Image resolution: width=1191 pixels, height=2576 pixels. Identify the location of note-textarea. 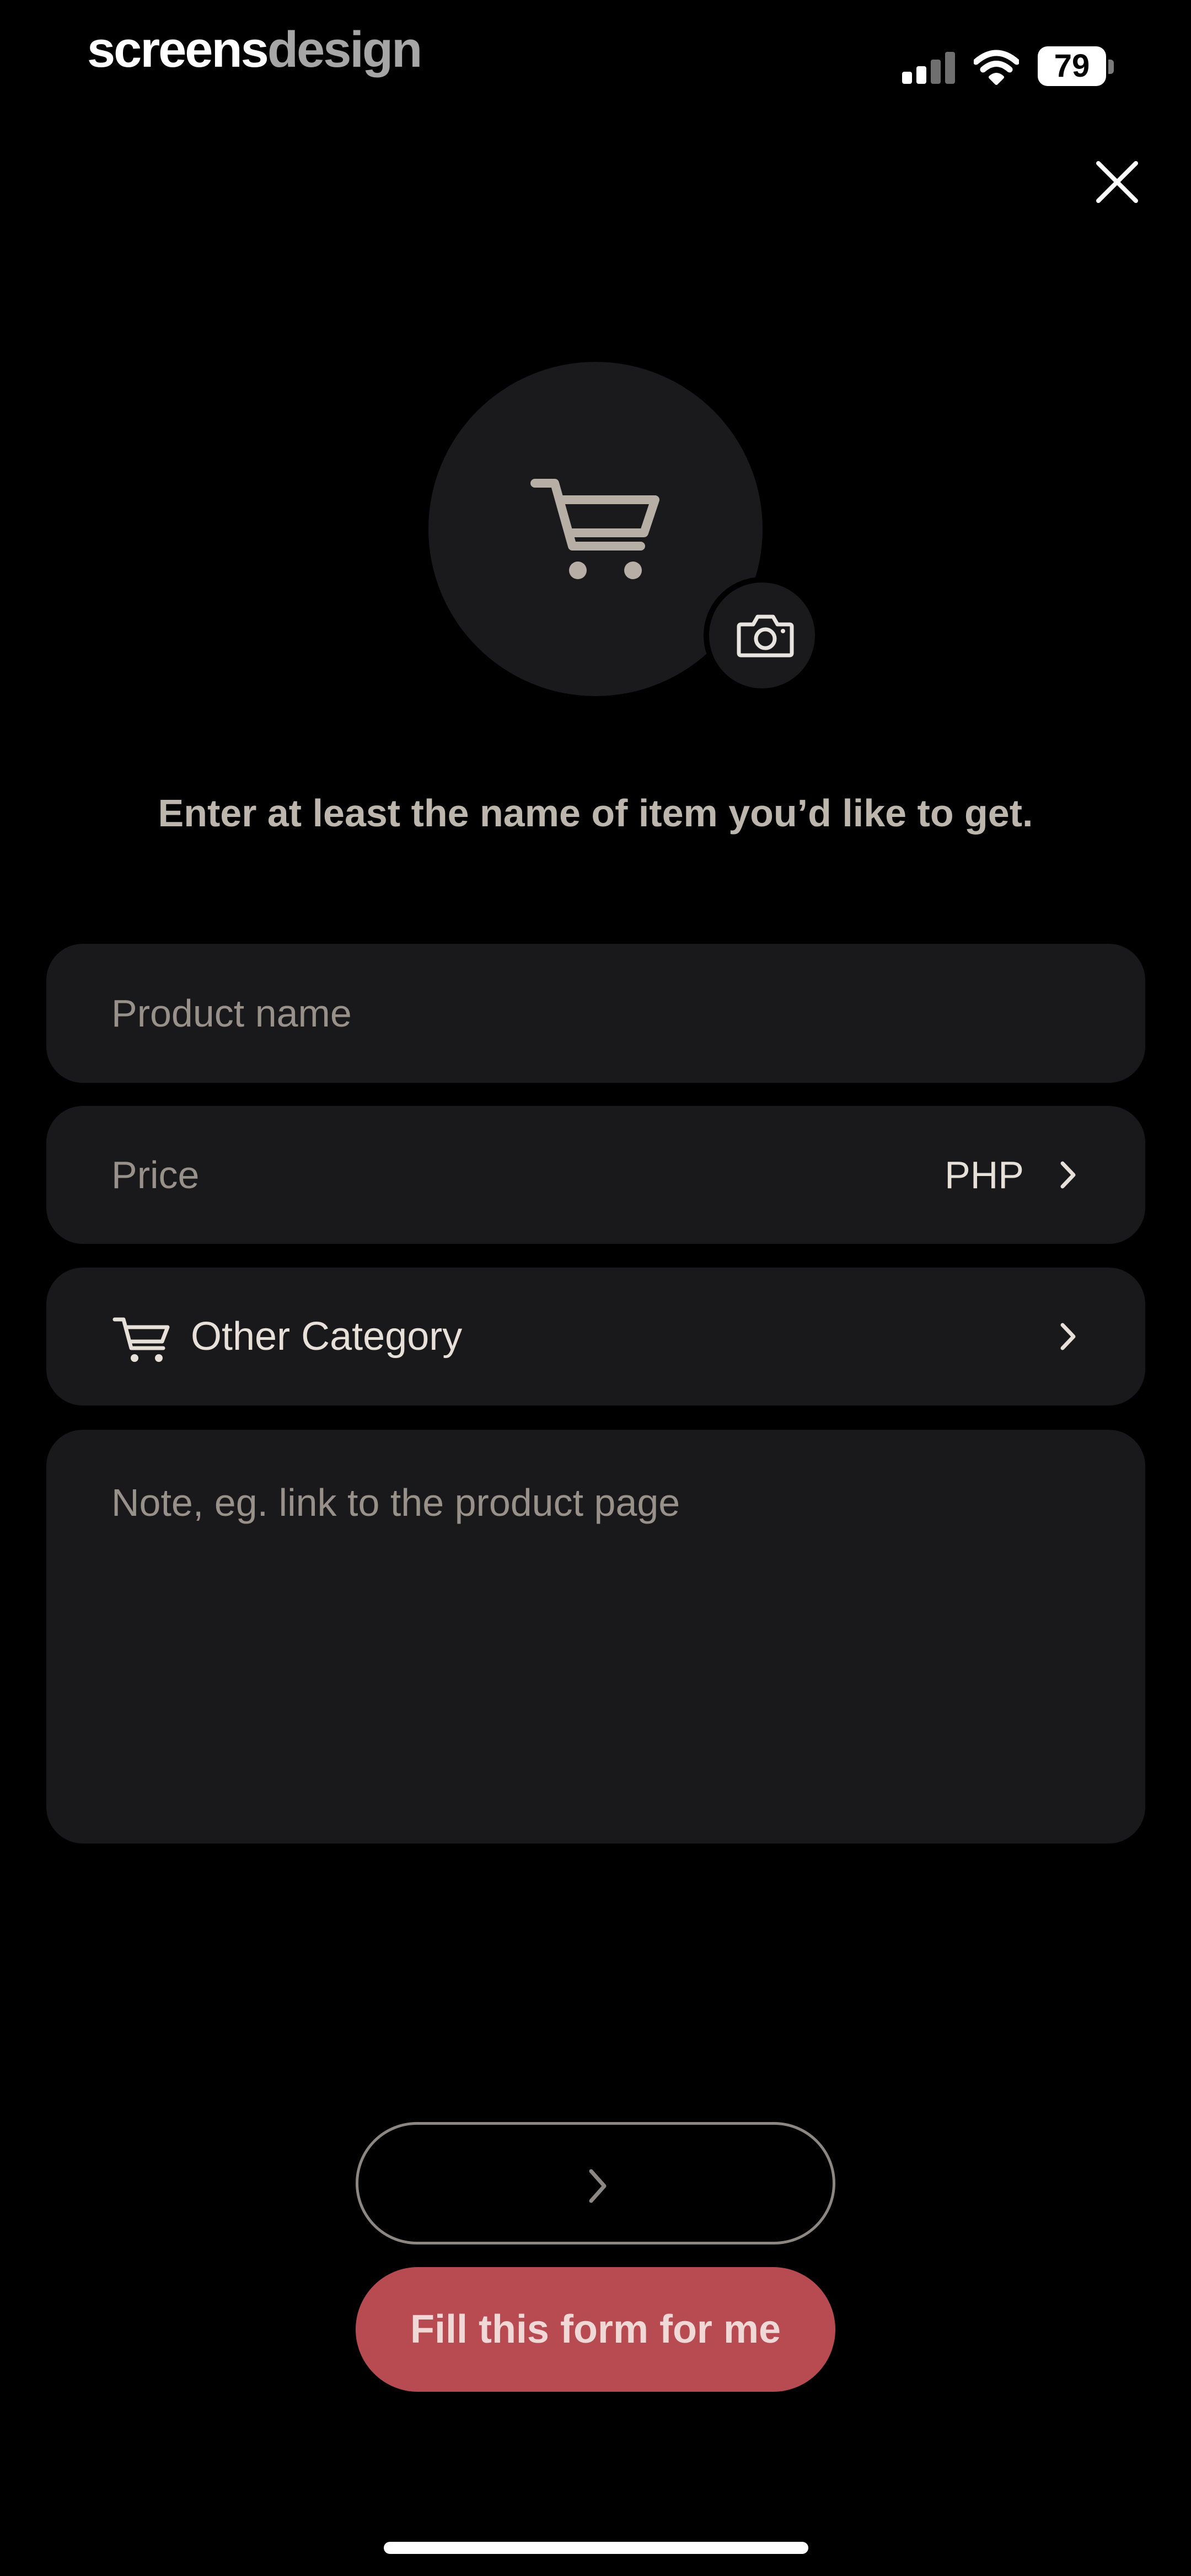
(596, 1643).